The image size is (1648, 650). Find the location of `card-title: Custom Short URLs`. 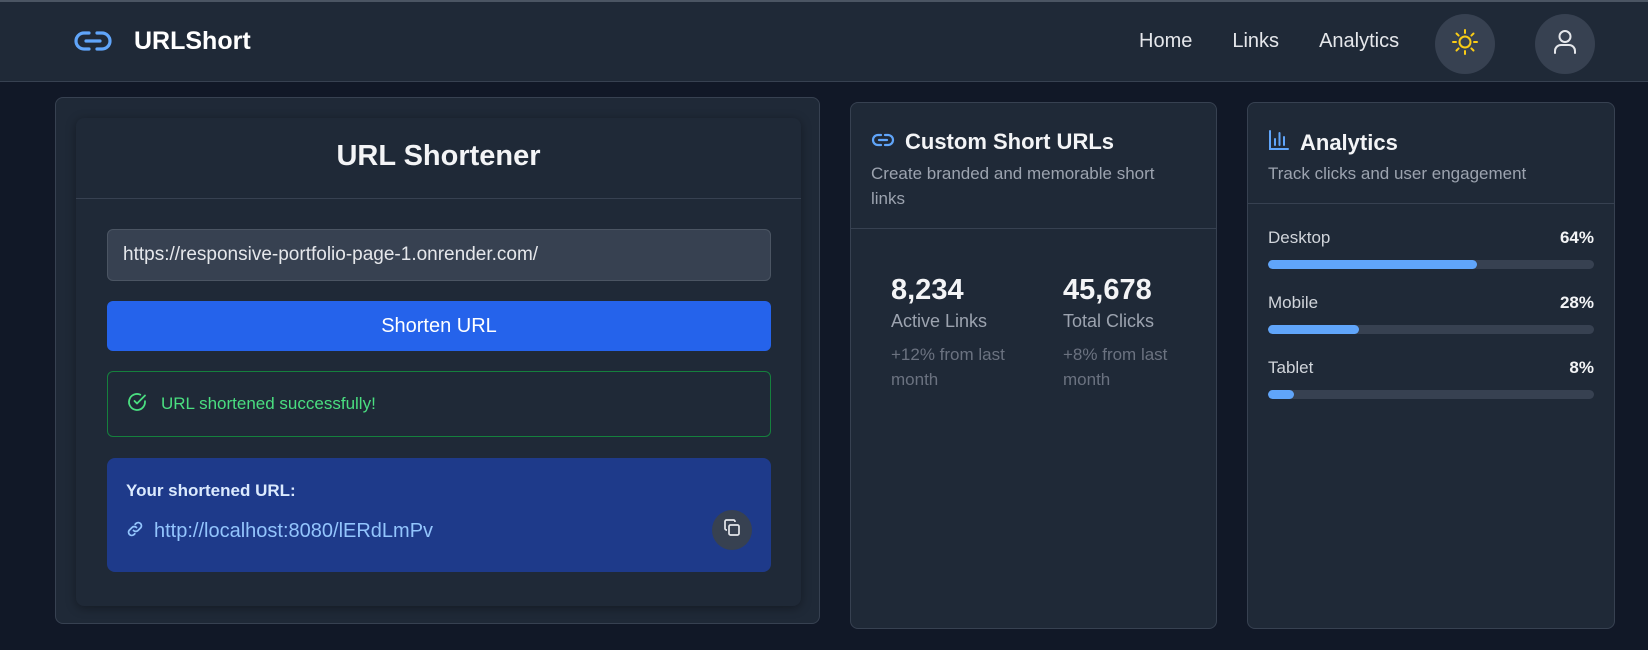

card-title: Custom Short URLs is located at coordinates (1009, 141).